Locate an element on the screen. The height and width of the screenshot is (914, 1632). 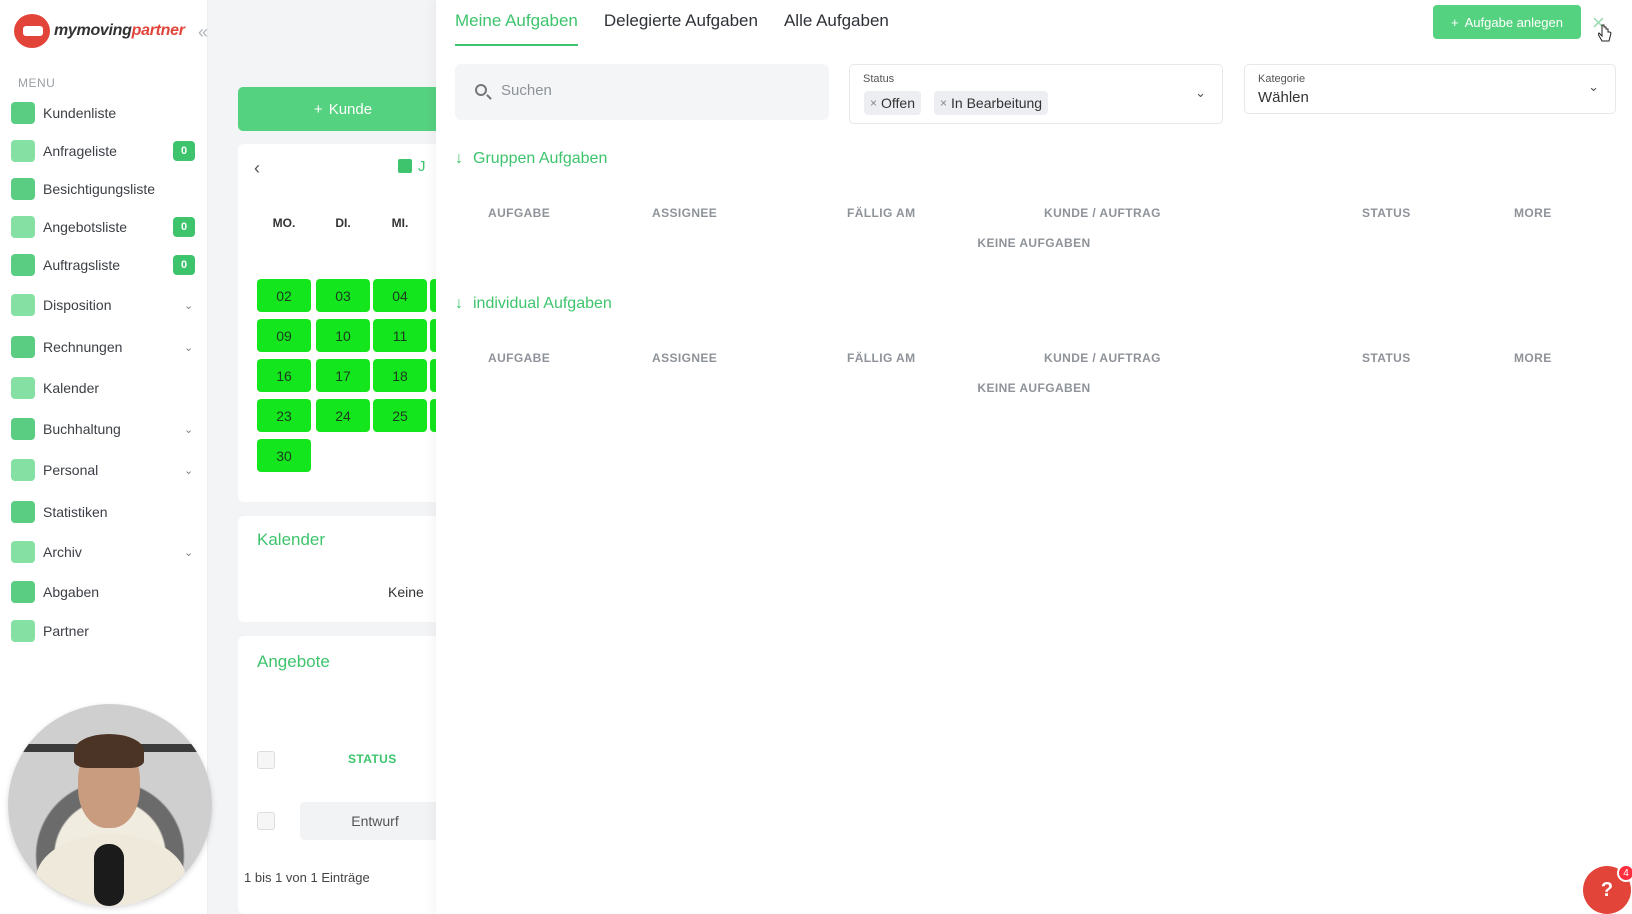
calendar-day: 10 is located at coordinates (343, 335).